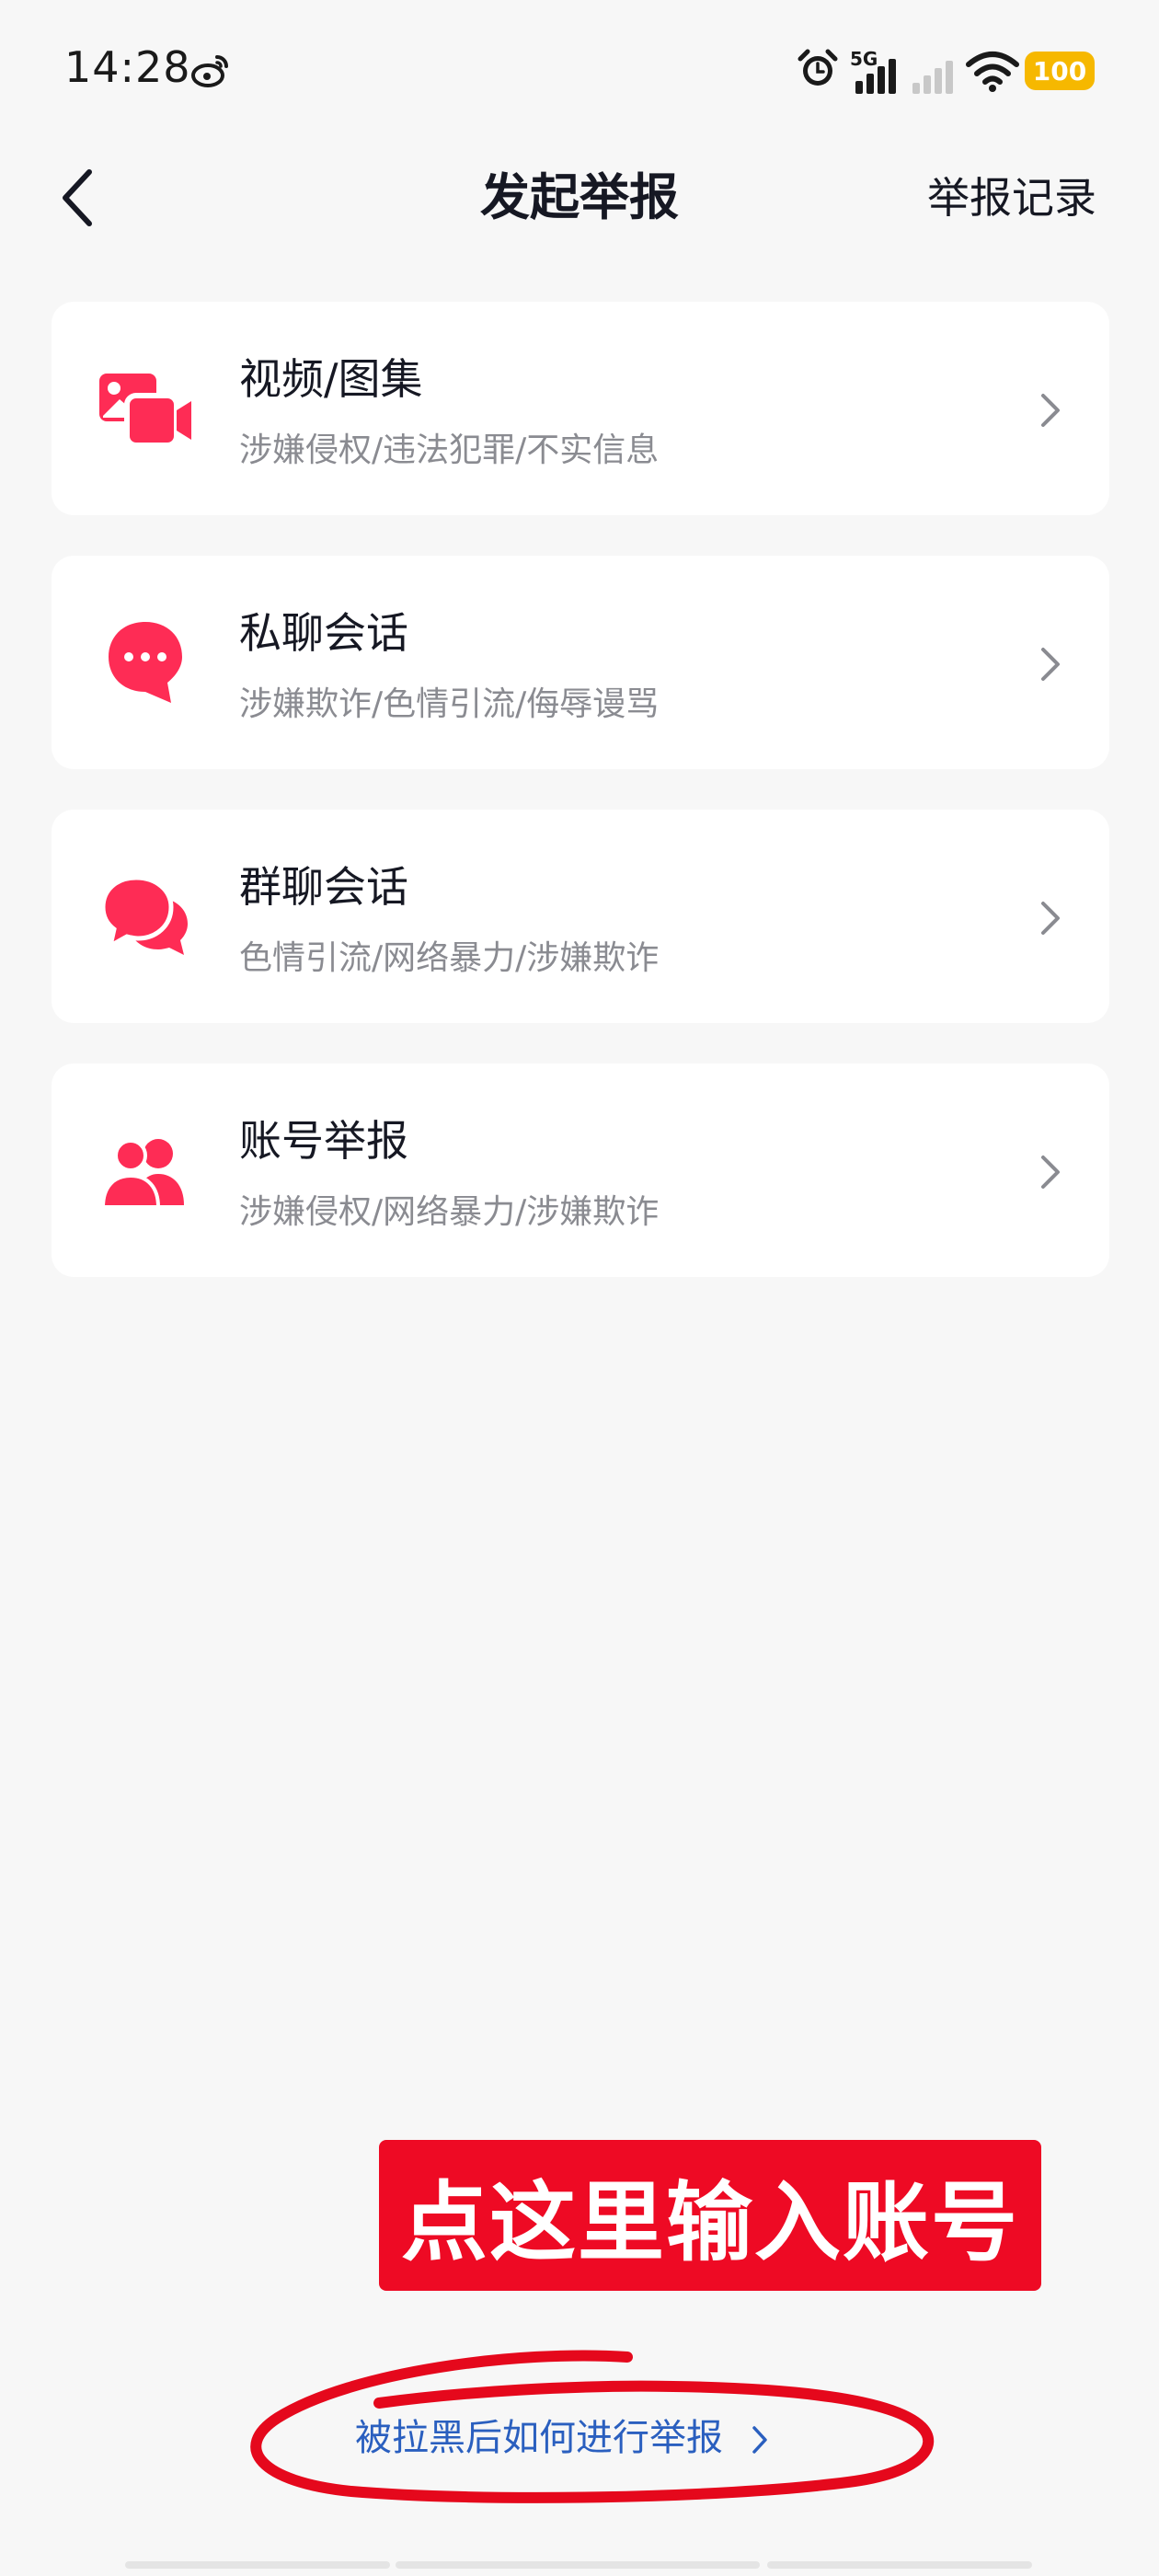 This screenshot has height=2576, width=1159. I want to click on wifi-icon, so click(992, 72).